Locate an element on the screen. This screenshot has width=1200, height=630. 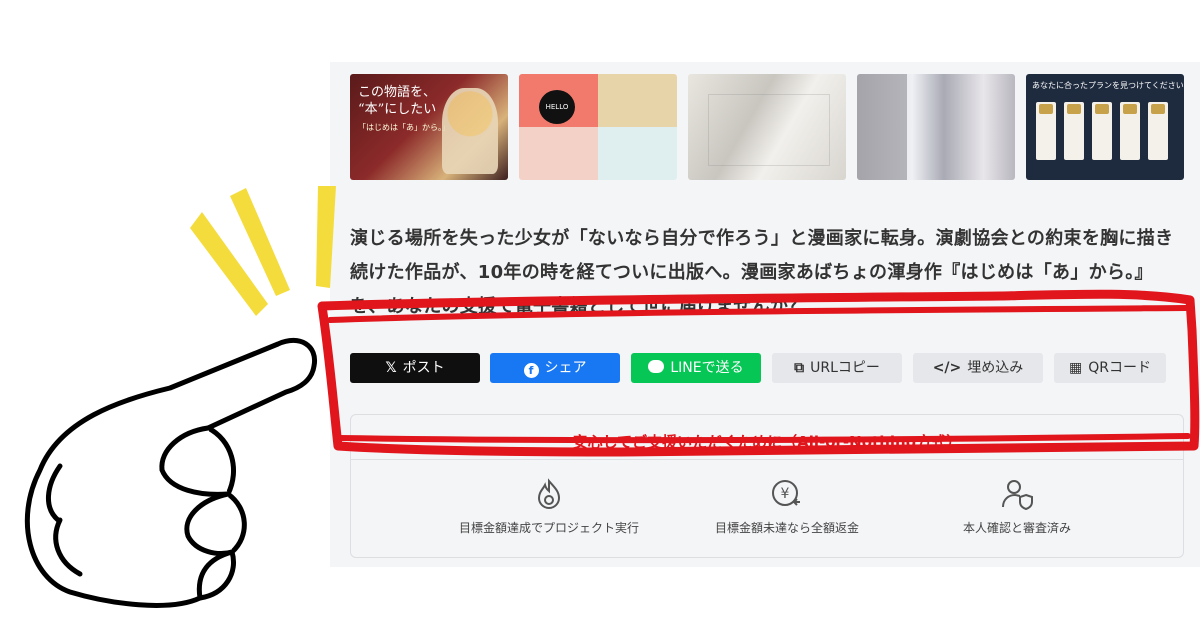
assurance-label: 目標金額未達なら全額返金 is located at coordinates (786, 528).